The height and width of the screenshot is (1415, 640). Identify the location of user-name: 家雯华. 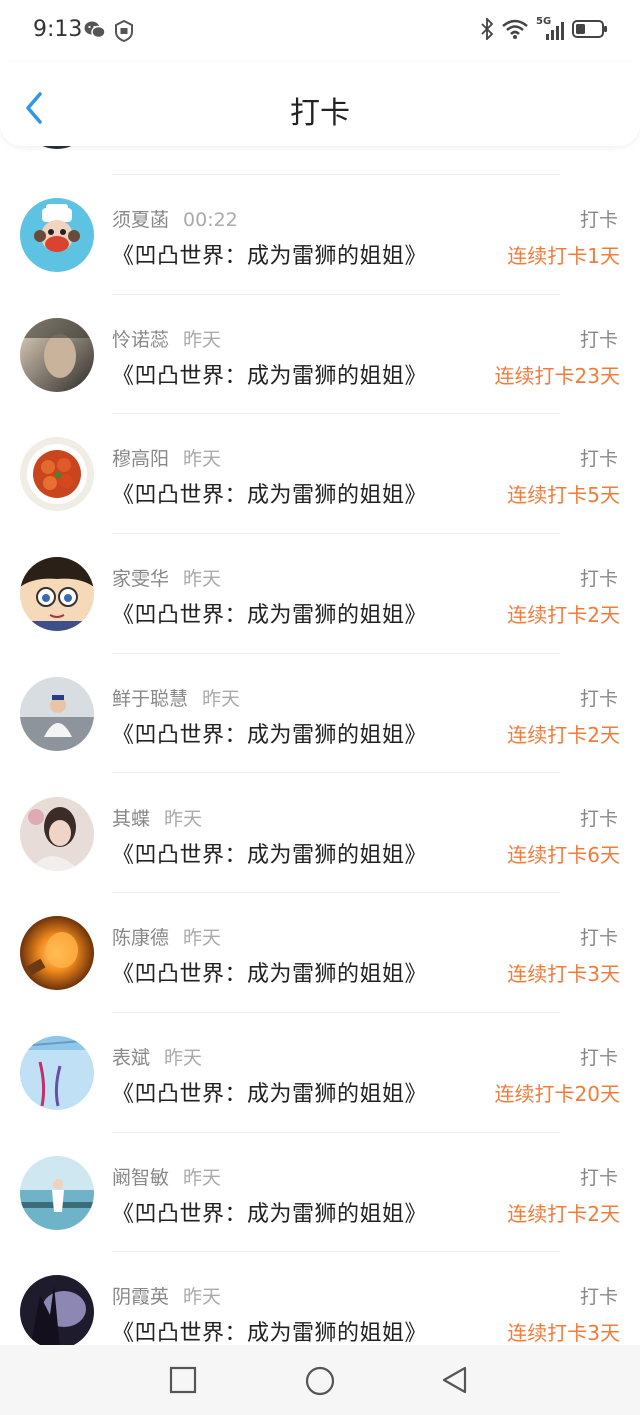
(140, 579).